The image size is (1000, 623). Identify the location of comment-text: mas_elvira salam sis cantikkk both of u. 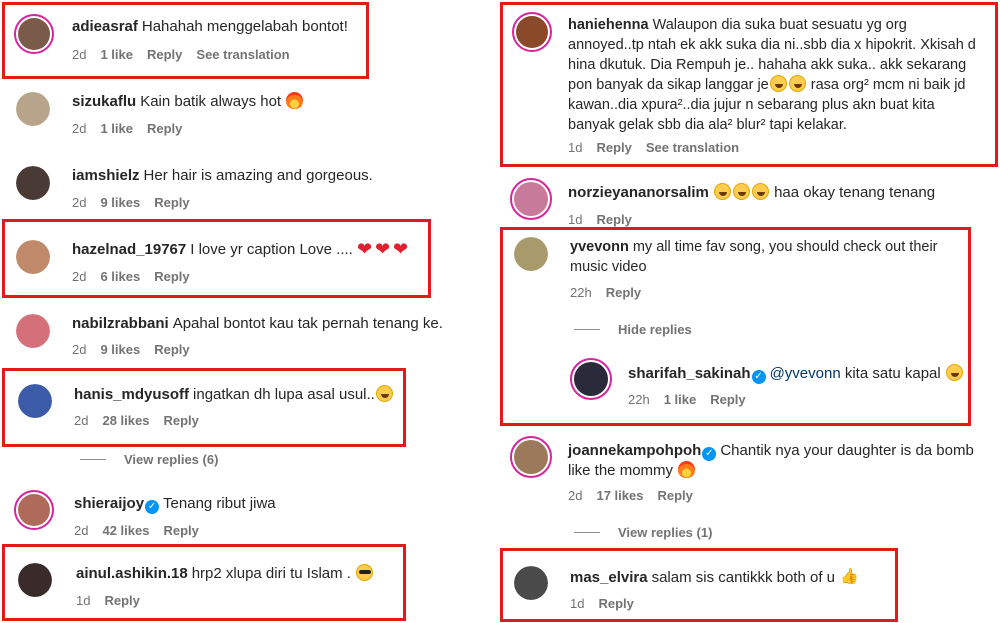
(714, 577).